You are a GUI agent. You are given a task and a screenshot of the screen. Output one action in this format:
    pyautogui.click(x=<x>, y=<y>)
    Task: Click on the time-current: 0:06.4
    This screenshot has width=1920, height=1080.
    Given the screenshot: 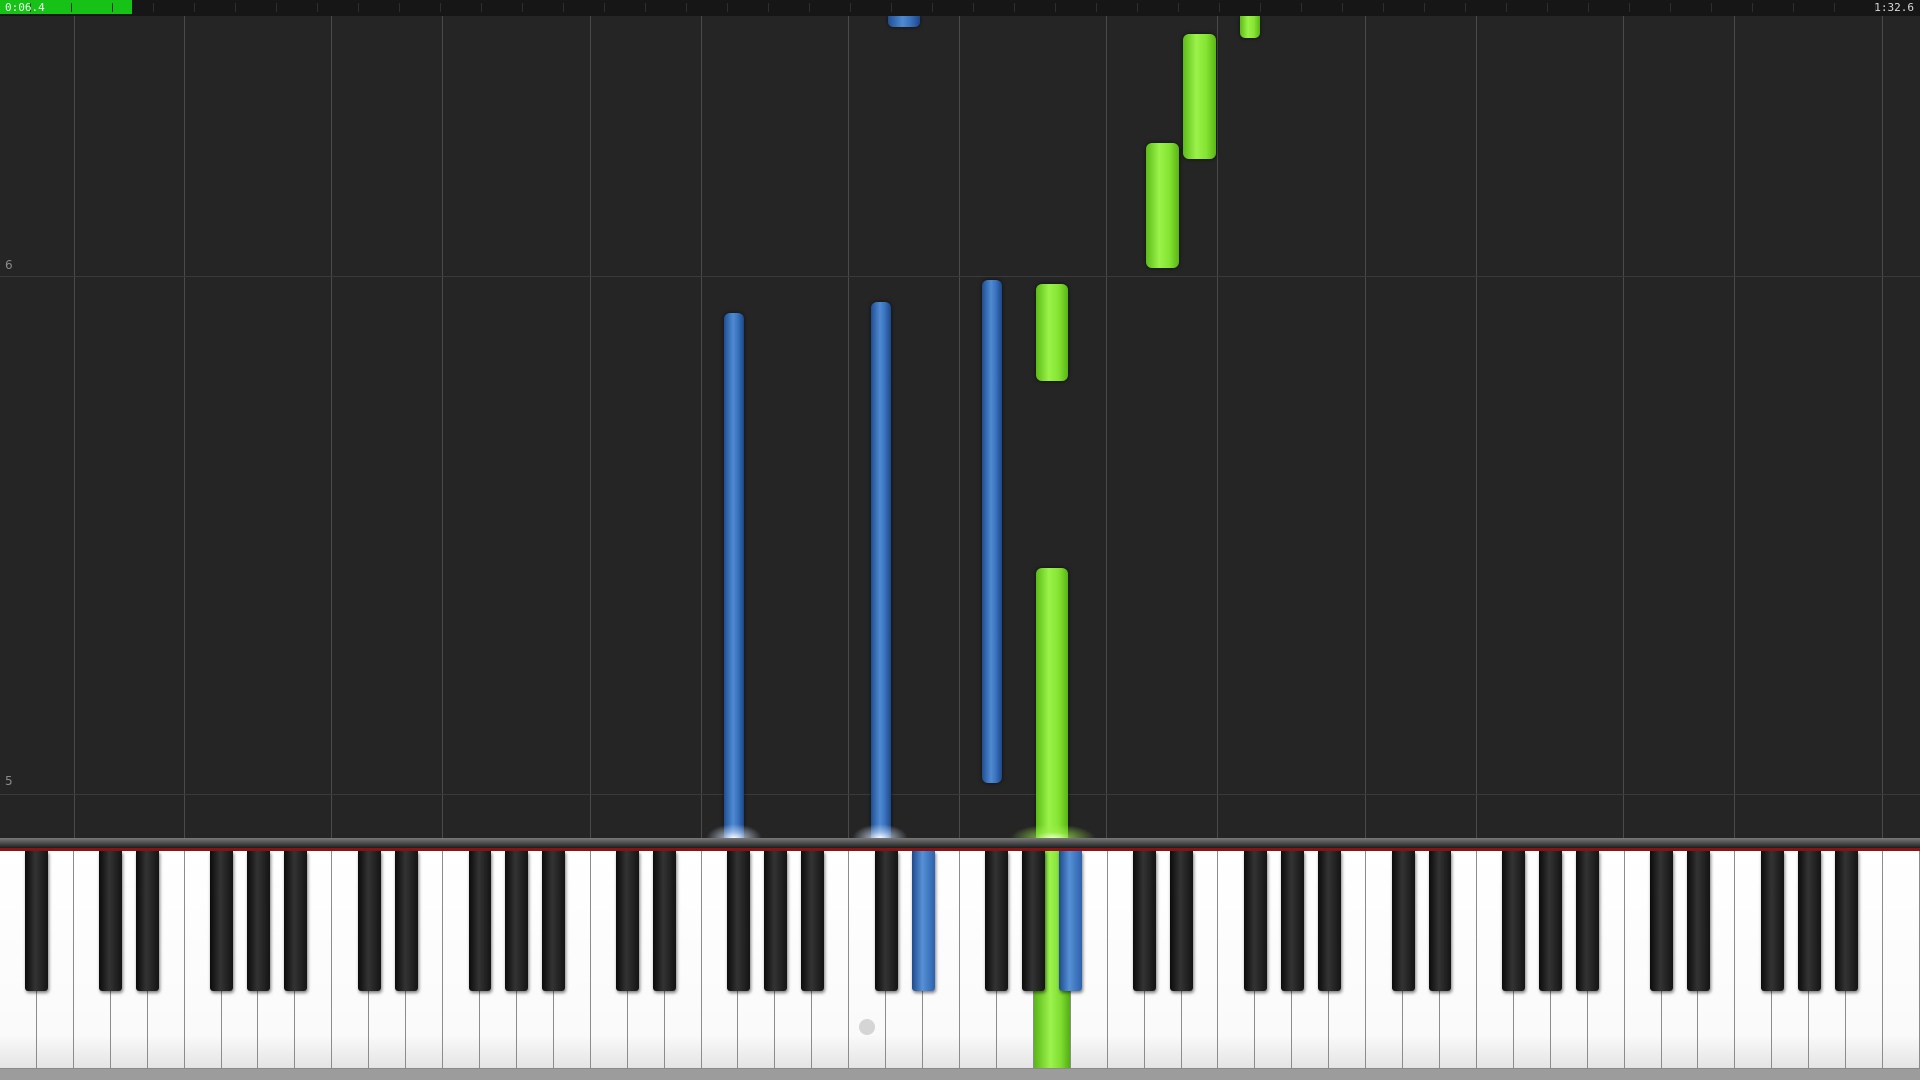 What is the action you would take?
    pyautogui.click(x=25, y=7)
    